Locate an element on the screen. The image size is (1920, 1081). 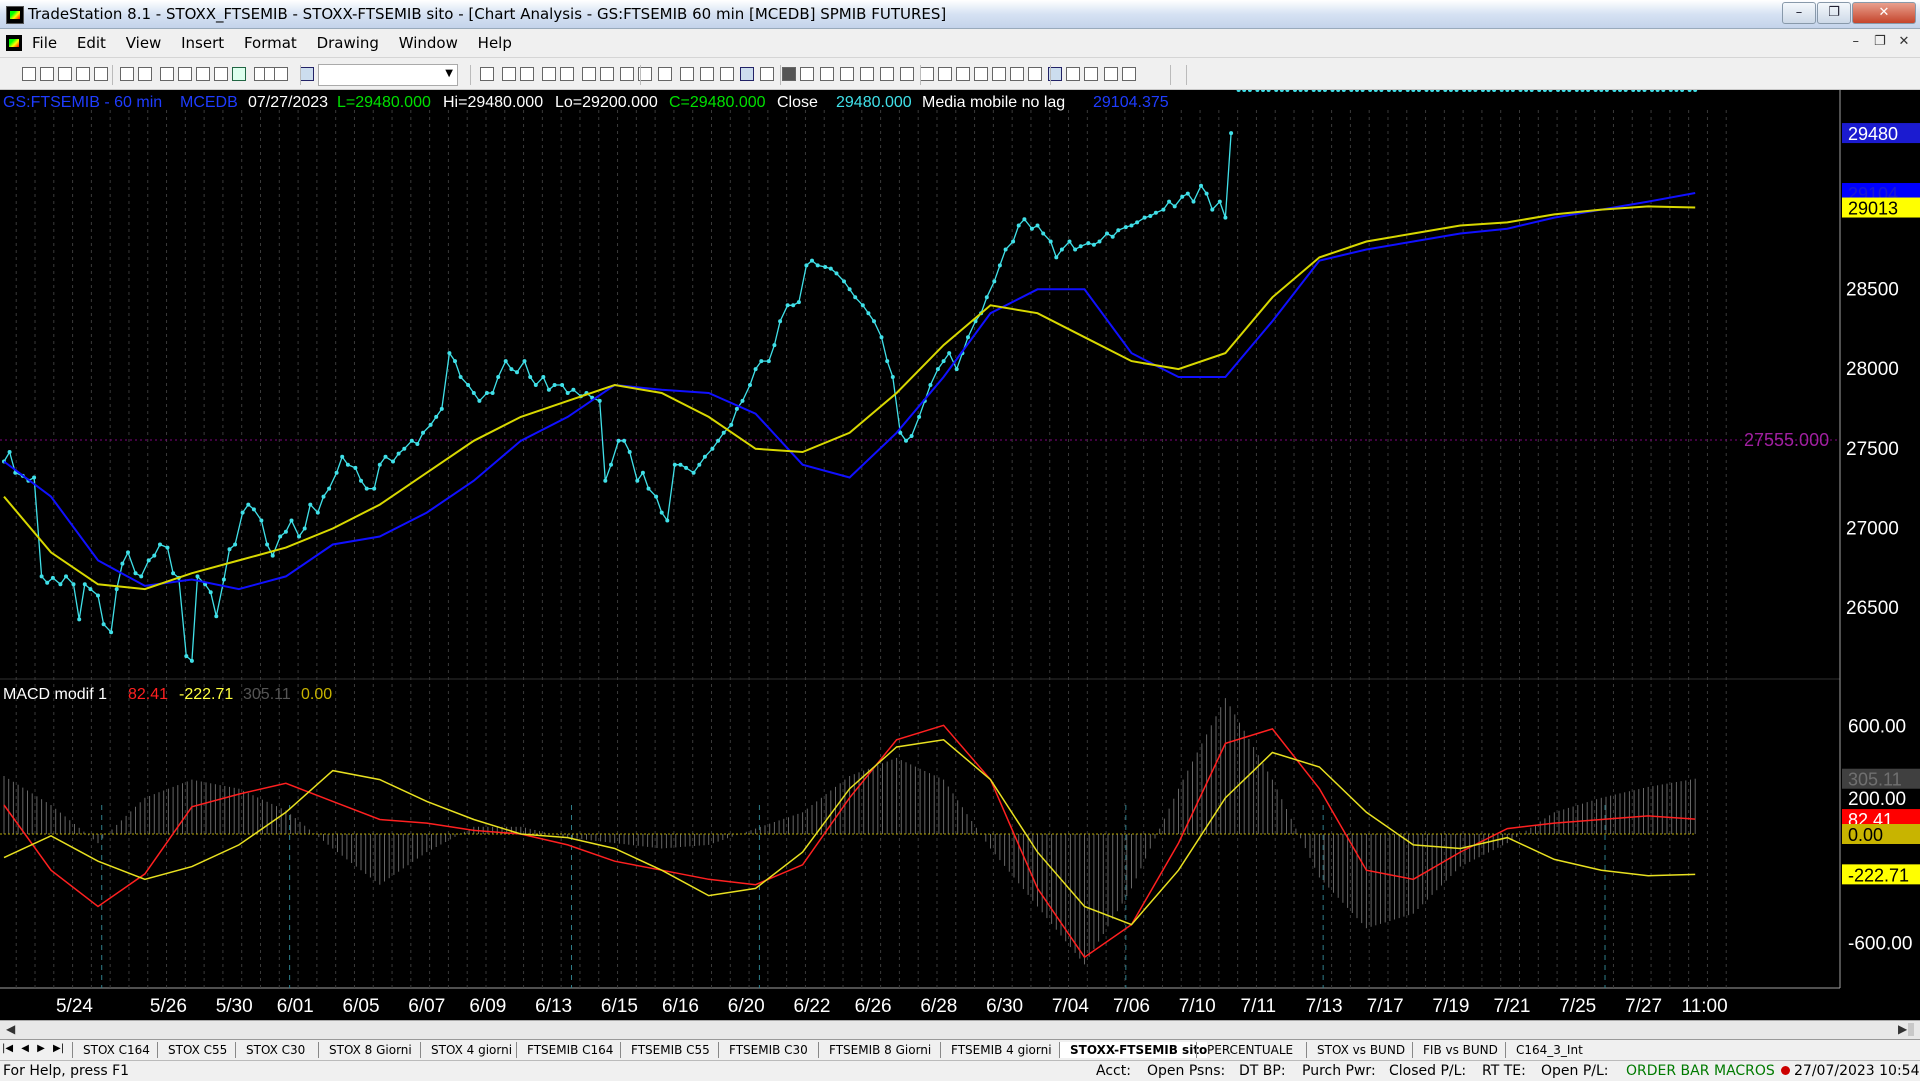
toolbar-pointer-icon is located at coordinates (687, 74).